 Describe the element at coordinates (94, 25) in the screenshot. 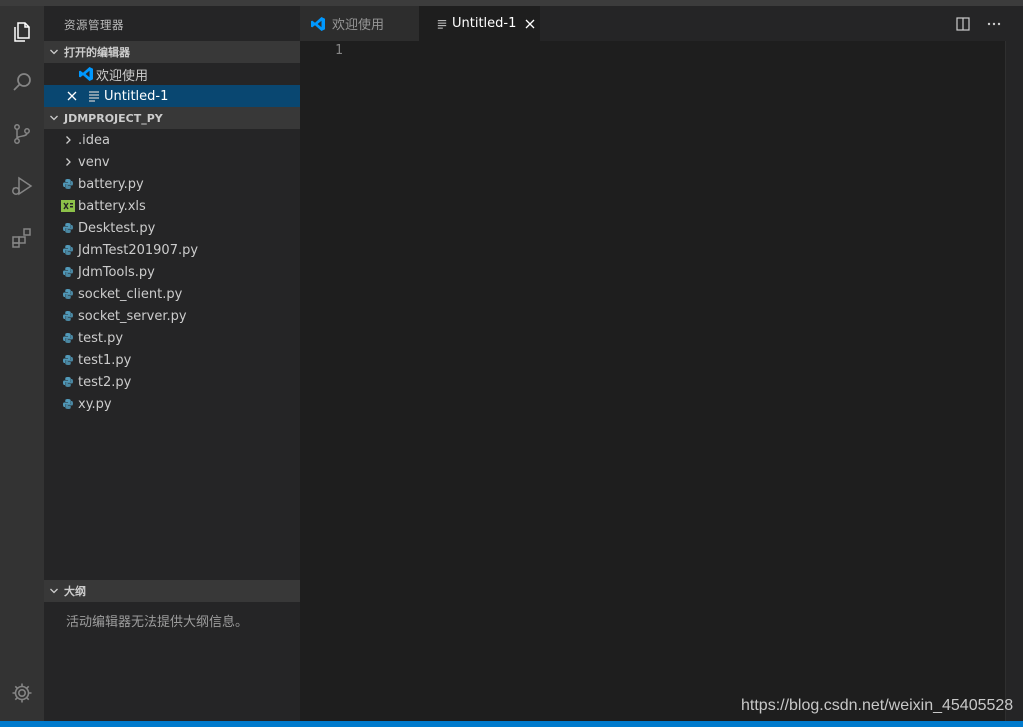

I see `explorer-title: 资源管理器` at that location.